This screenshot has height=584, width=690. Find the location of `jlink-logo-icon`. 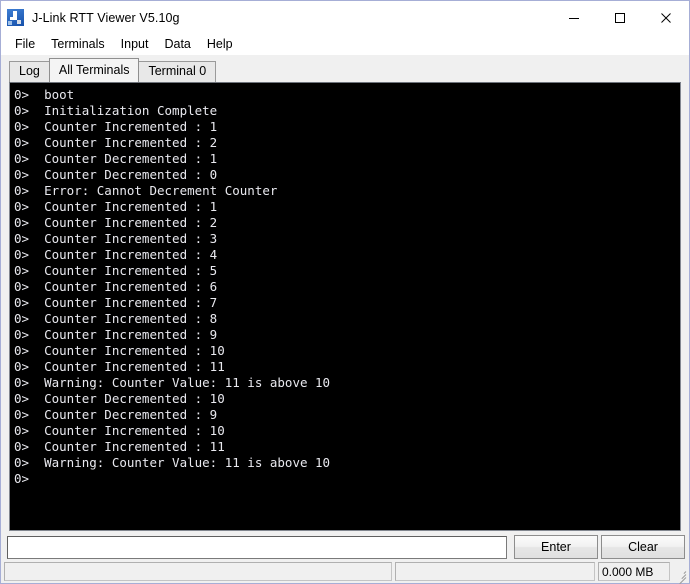

jlink-logo-icon is located at coordinates (15, 17).